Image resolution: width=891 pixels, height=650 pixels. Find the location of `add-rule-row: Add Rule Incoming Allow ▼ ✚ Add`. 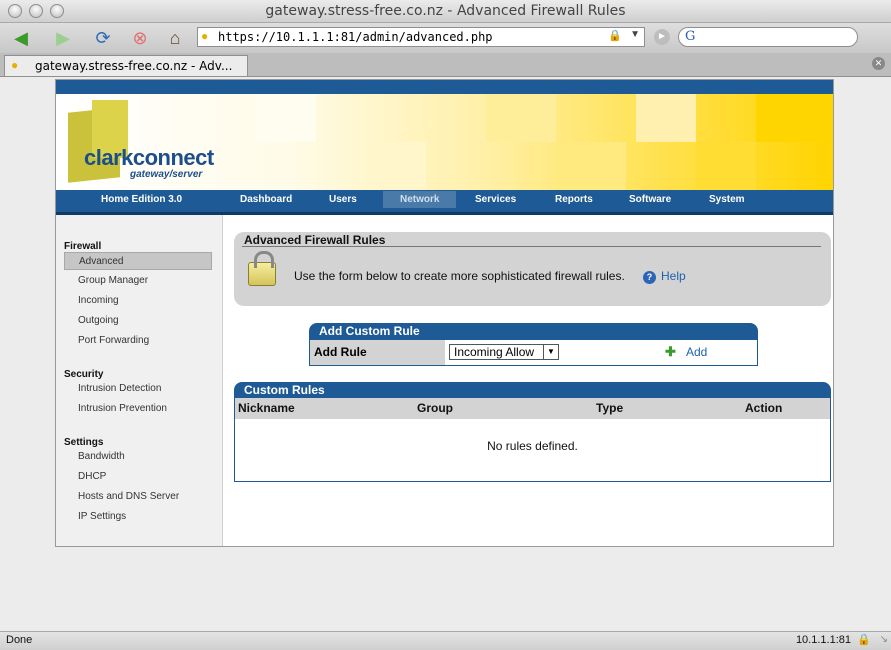

add-rule-row: Add Rule Incoming Allow ▼ ✚ Add is located at coordinates (533, 353).